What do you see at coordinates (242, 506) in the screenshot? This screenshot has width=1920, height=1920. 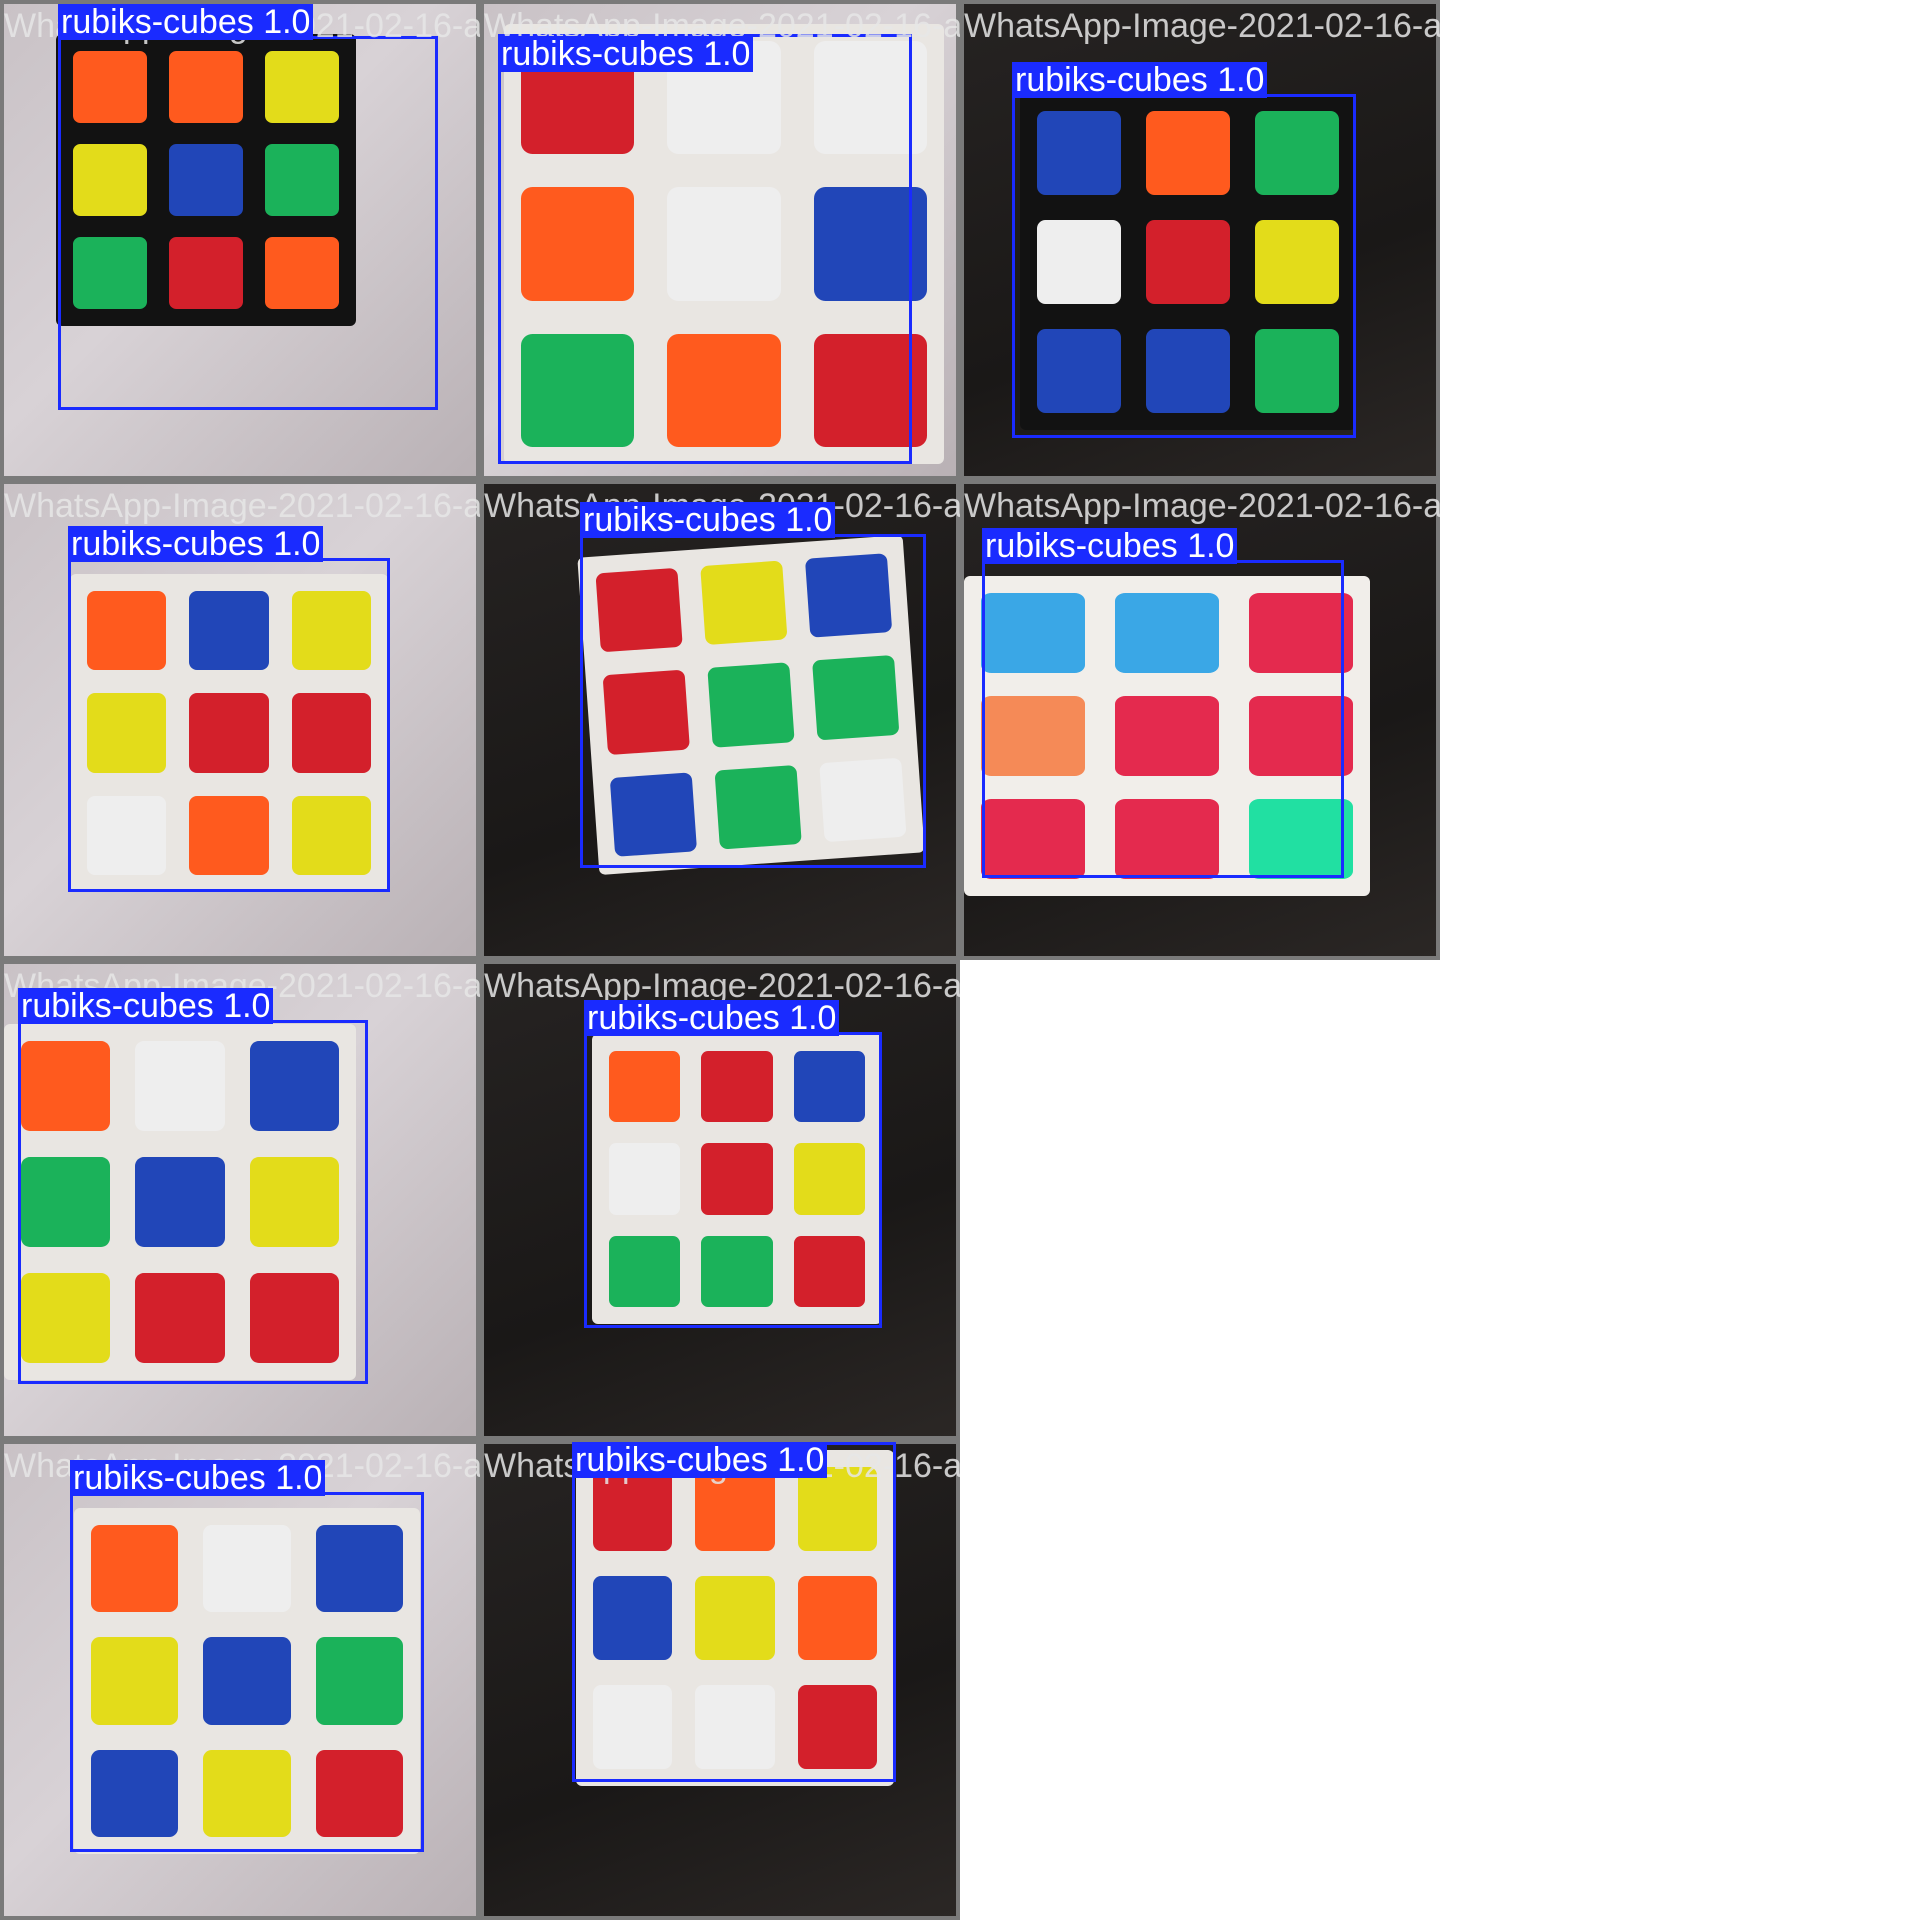 I see `tile-filename: WhatsApp-Image-2021-02-16-at-7-56-49-PM-` at bounding box center [242, 506].